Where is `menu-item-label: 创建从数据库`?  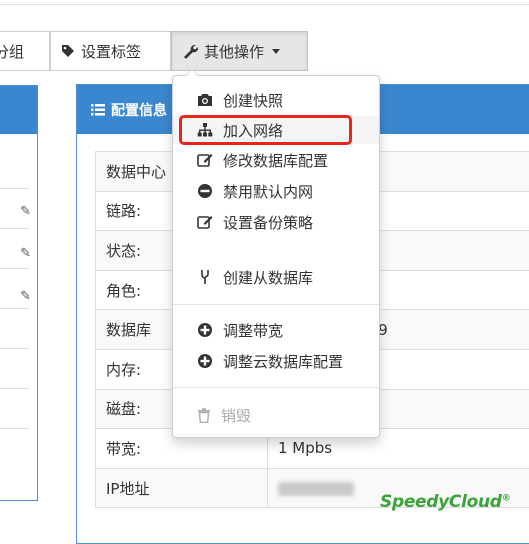
menu-item-label: 创建从数据库 is located at coordinates (268, 277).